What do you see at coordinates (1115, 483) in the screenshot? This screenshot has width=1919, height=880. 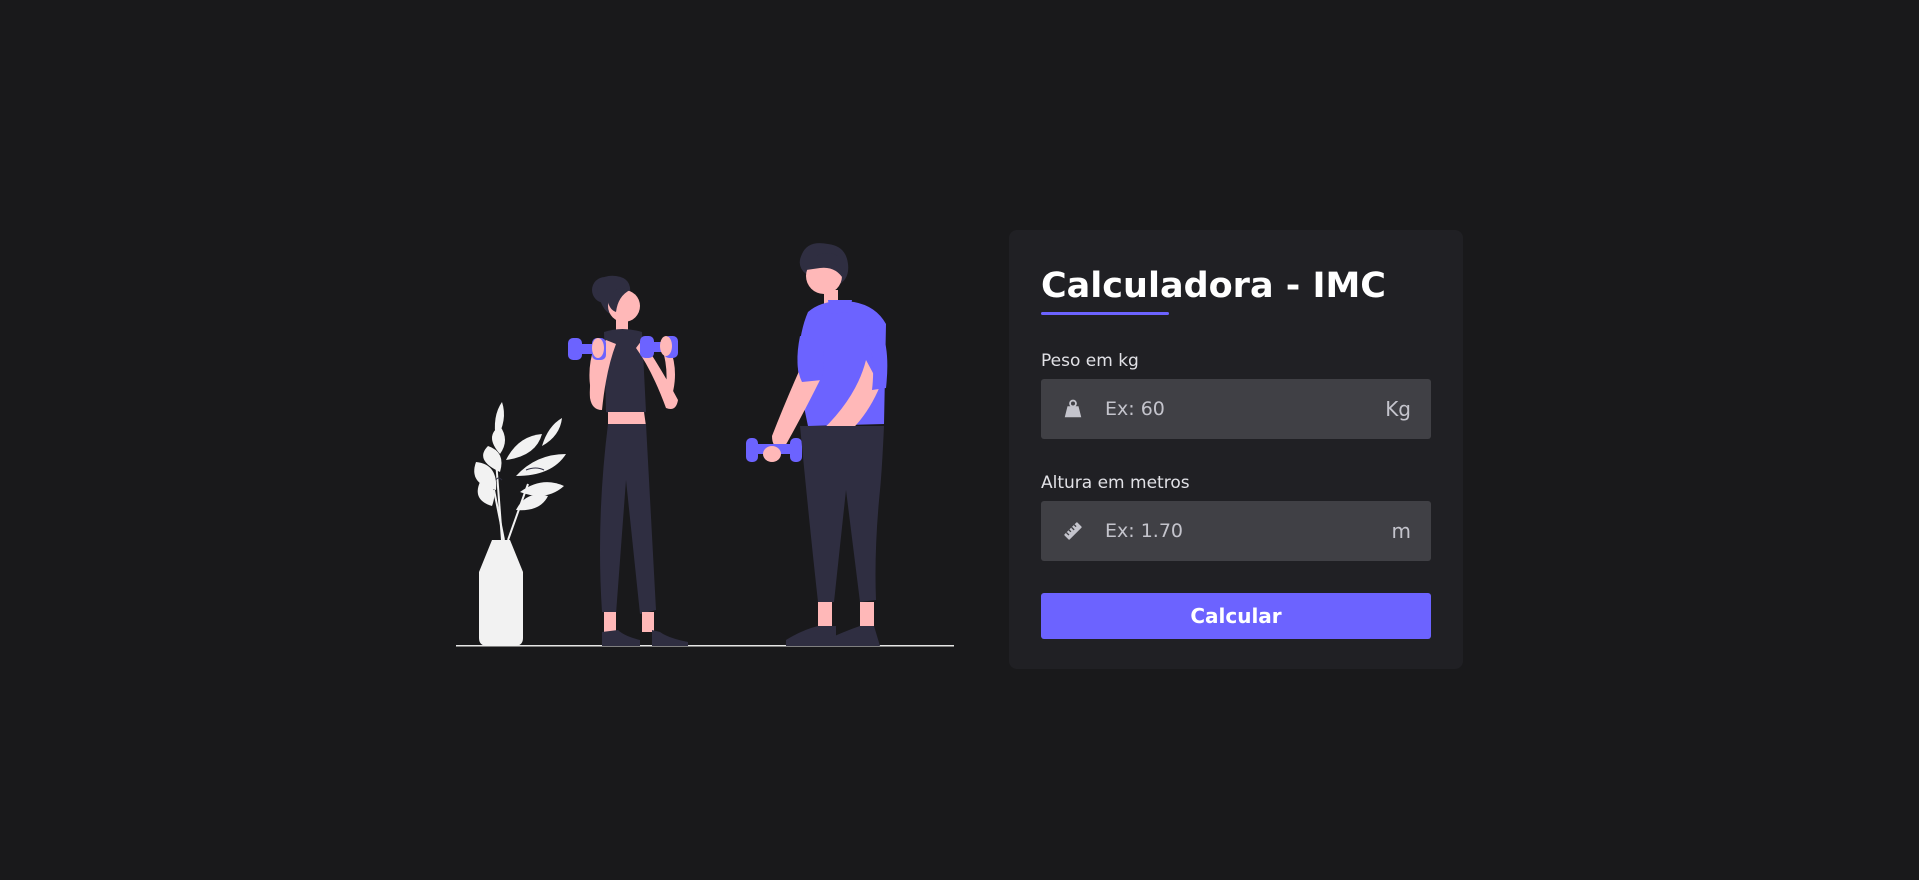 I see `height-label: Altura em metros` at bounding box center [1115, 483].